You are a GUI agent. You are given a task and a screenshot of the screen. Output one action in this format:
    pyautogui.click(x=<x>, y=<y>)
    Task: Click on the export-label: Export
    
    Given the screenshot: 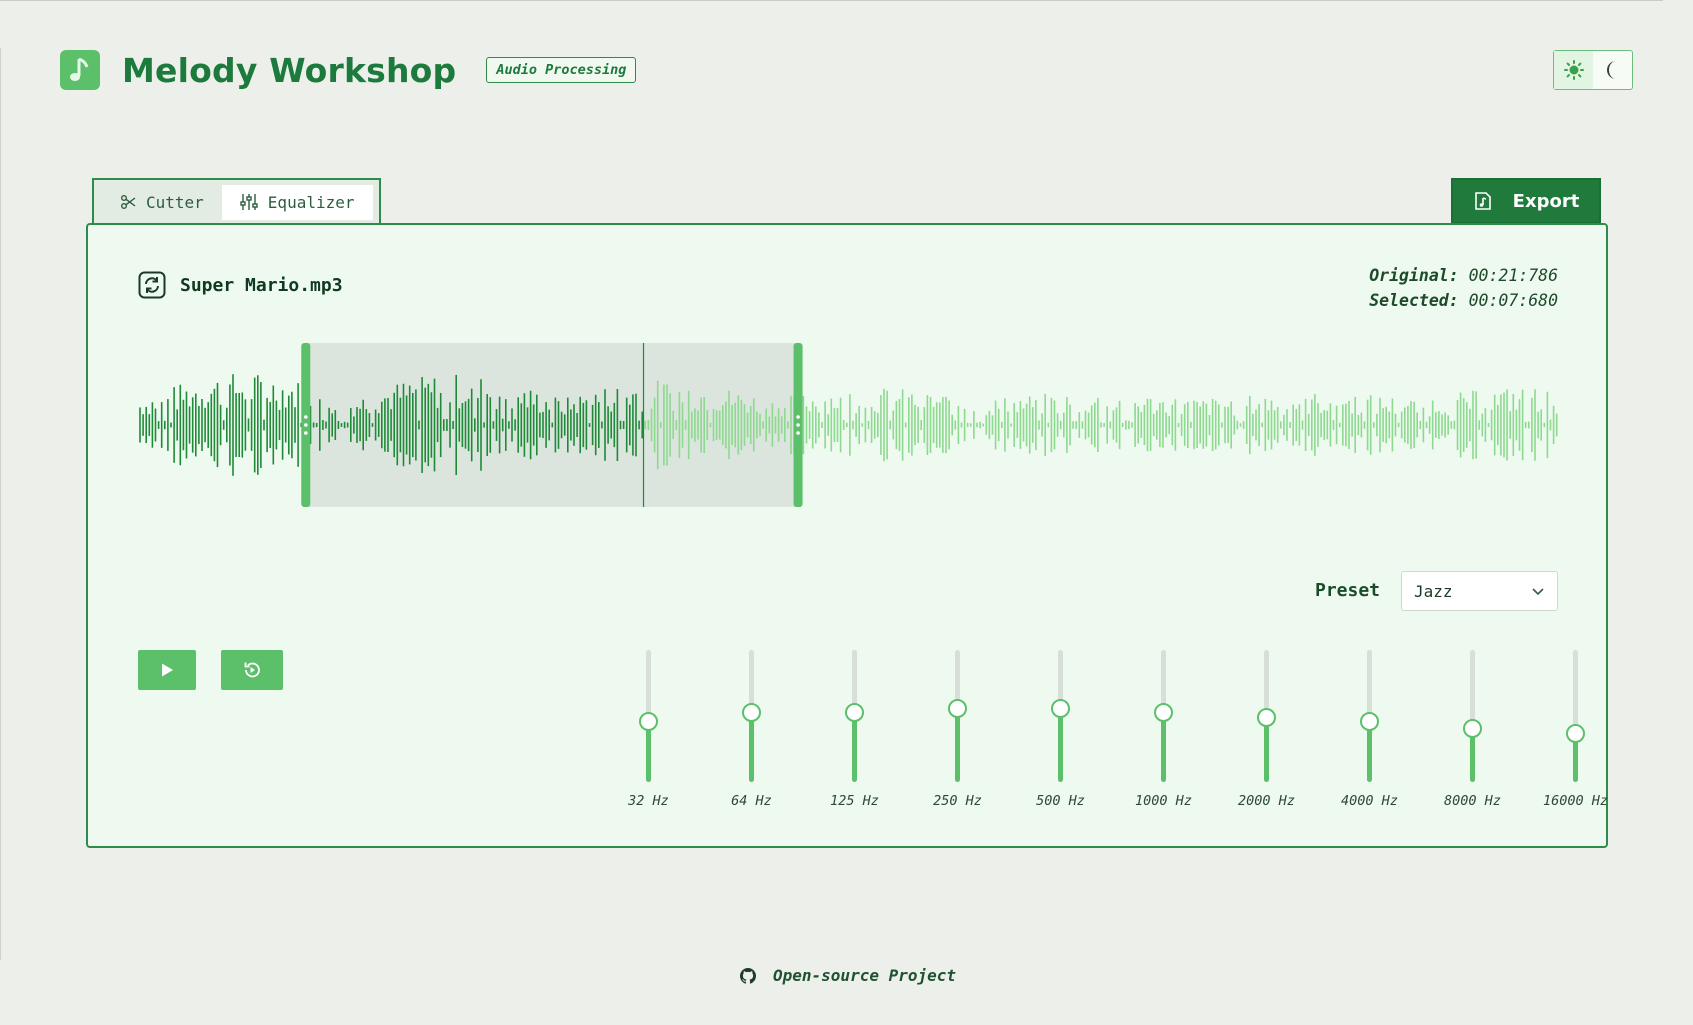 What is the action you would take?
    pyautogui.click(x=1546, y=201)
    